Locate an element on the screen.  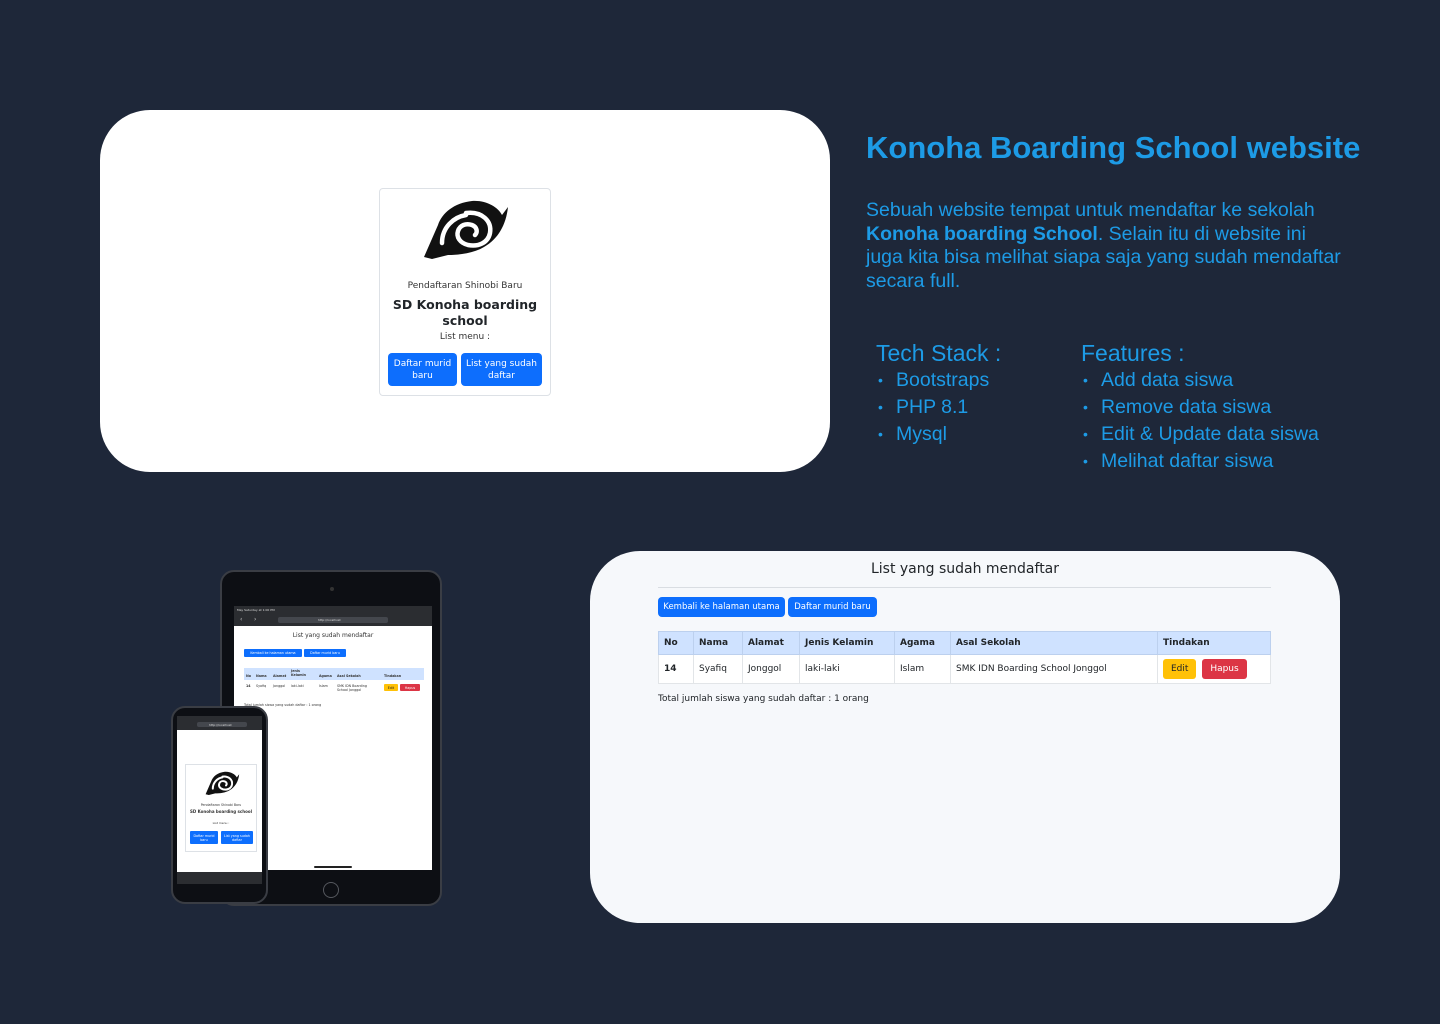
konoha-leaf-logo is located at coordinates (465, 231).